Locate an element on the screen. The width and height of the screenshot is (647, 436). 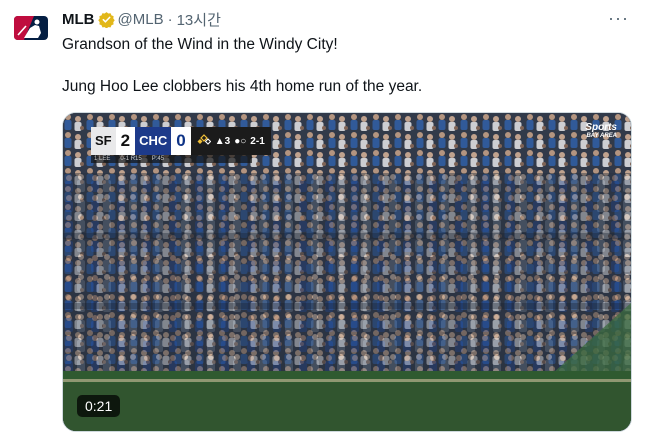
account-name: MLB is located at coordinates (78, 19).